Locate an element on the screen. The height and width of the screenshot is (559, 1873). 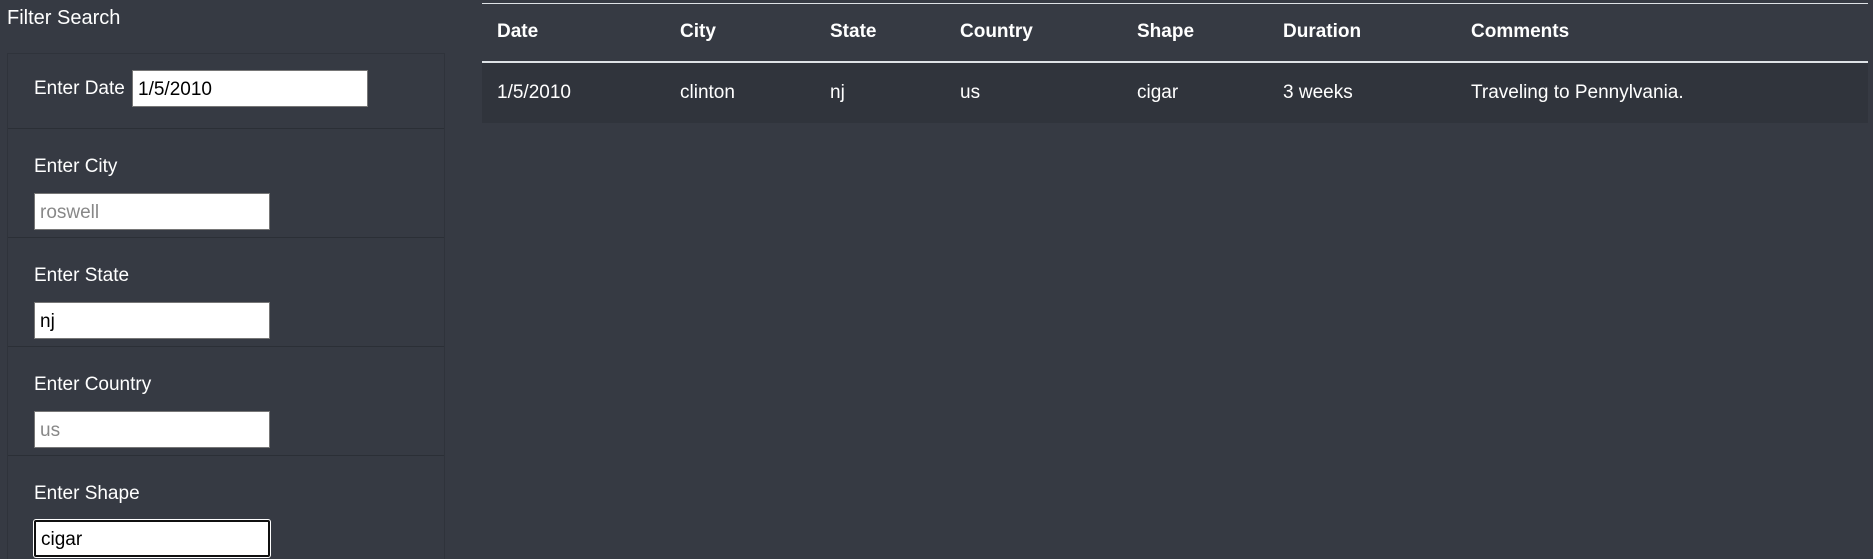
cell-city: clinton is located at coordinates (707, 92).